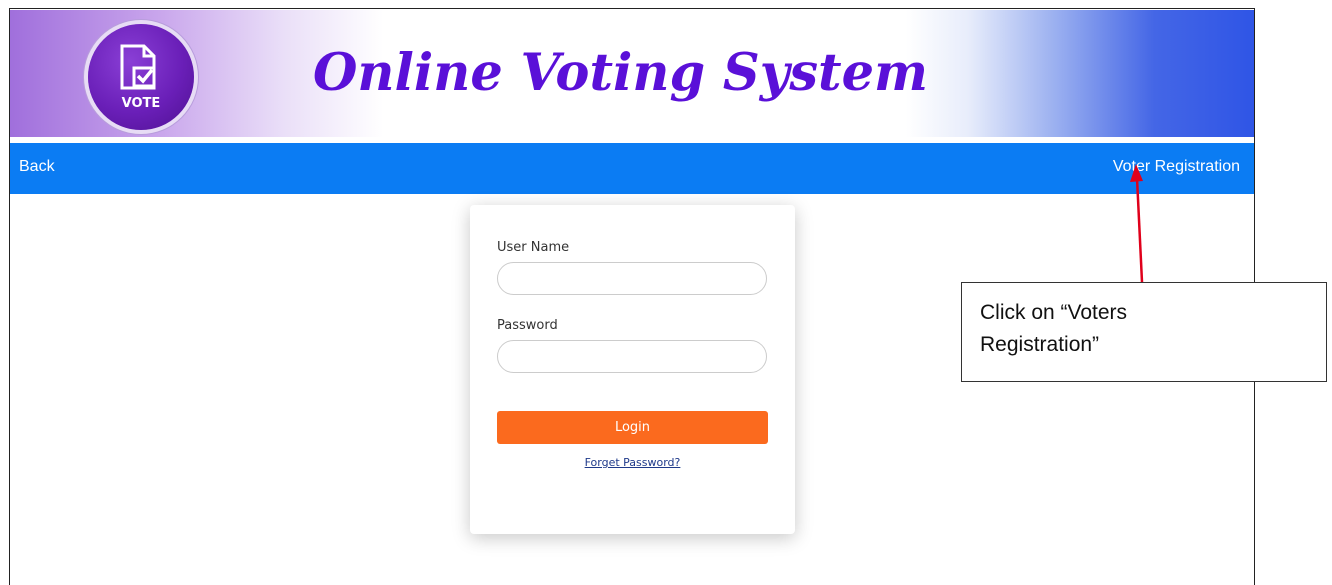 The height and width of the screenshot is (585, 1332). What do you see at coordinates (632, 427) in the screenshot?
I see `login-button: Login` at bounding box center [632, 427].